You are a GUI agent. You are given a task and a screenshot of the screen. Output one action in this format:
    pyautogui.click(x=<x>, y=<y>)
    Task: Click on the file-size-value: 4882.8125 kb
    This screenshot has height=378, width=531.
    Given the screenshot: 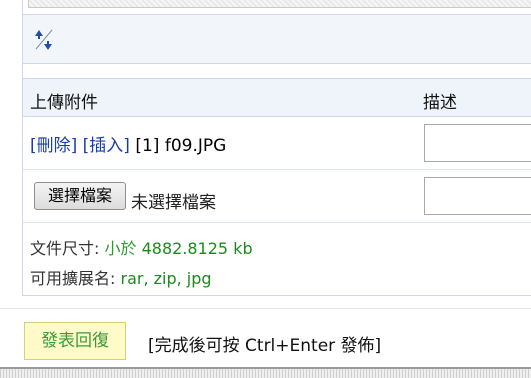 What is the action you would take?
    pyautogui.click(x=197, y=248)
    